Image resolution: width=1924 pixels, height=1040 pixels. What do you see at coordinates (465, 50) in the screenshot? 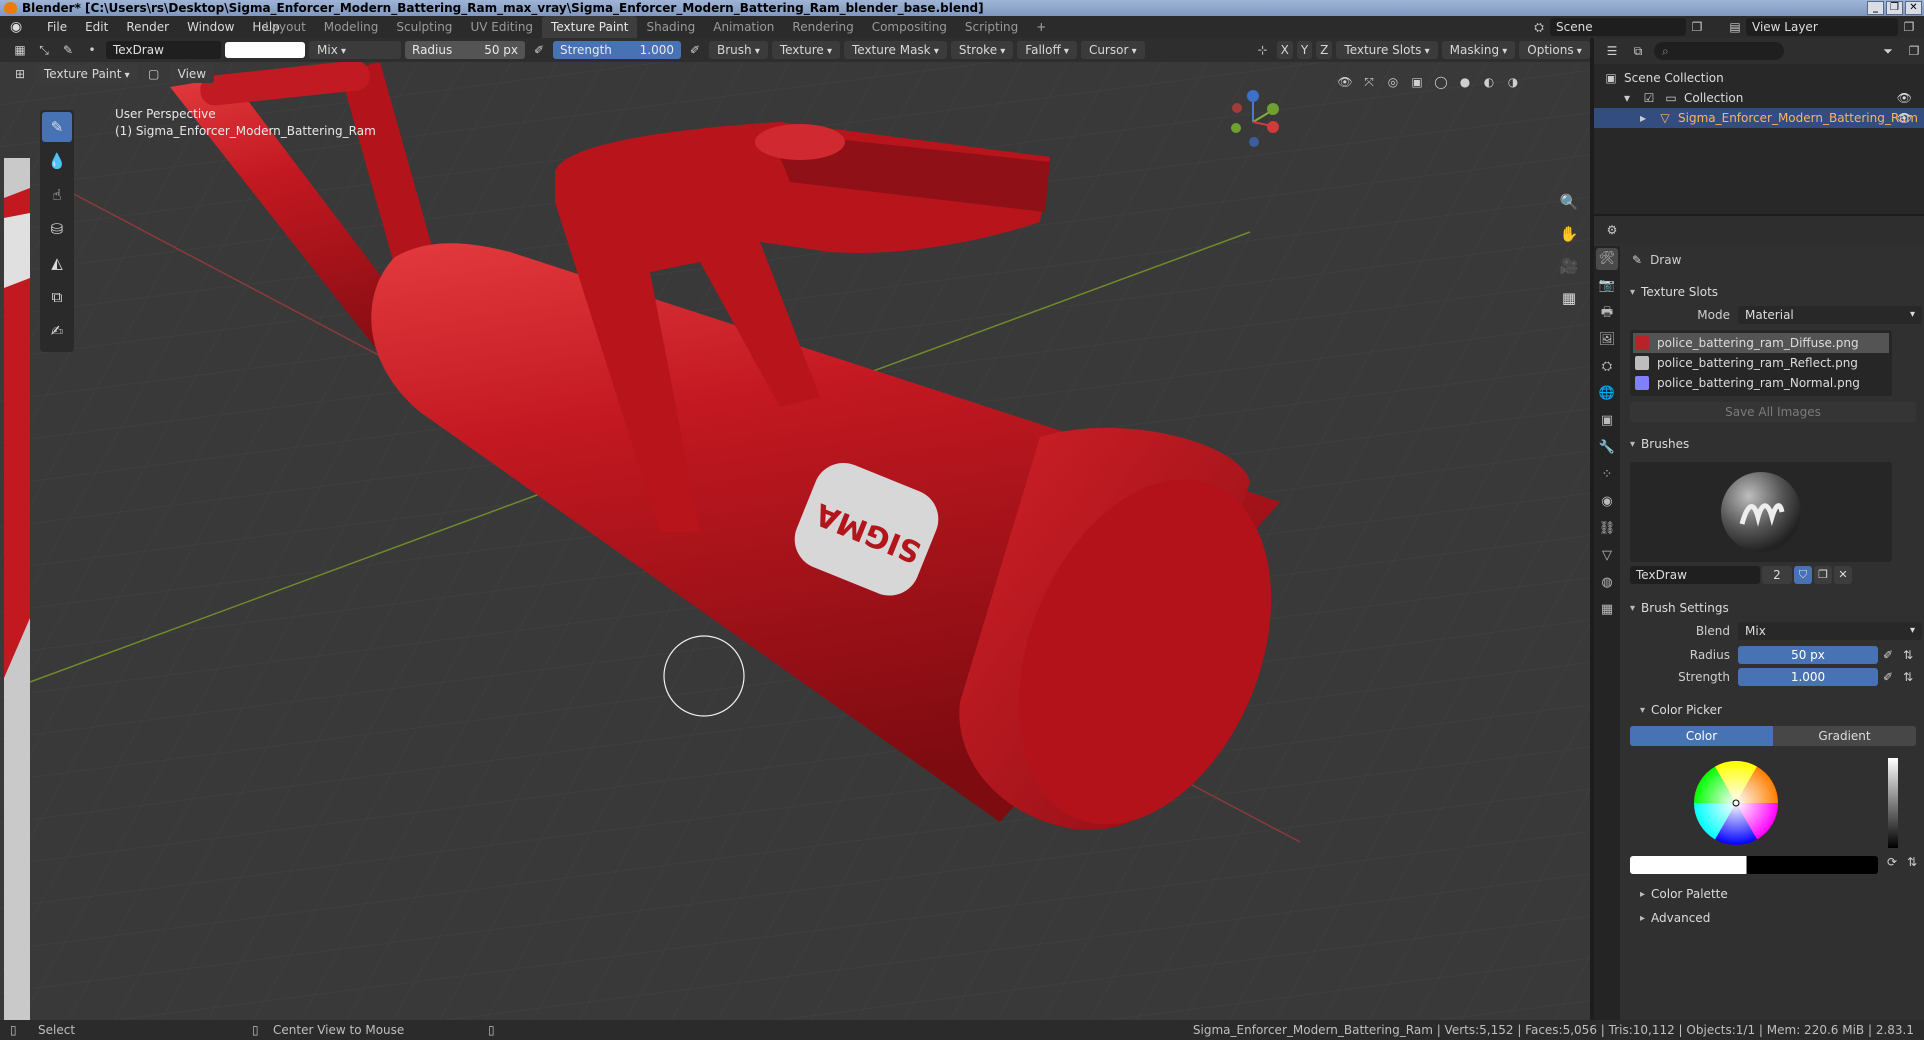
I see `radius-slider: Radius 50 px` at bounding box center [465, 50].